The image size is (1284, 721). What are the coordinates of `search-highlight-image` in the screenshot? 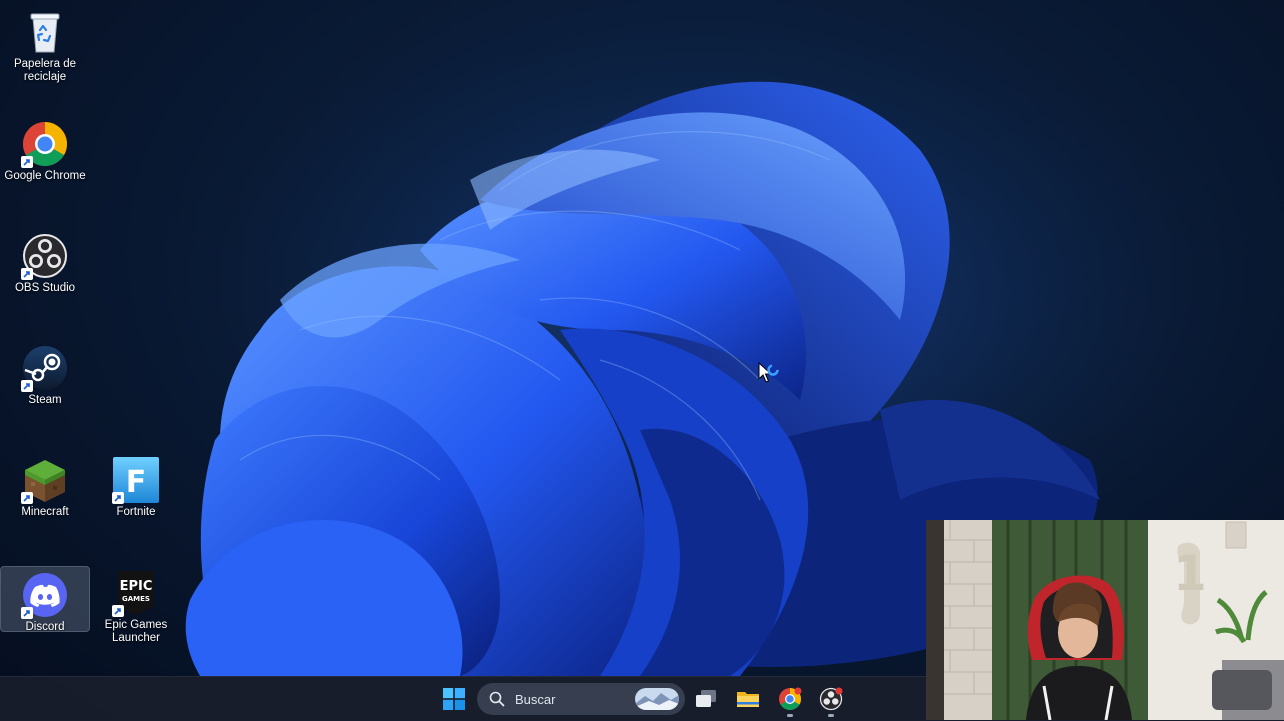 It's located at (657, 699).